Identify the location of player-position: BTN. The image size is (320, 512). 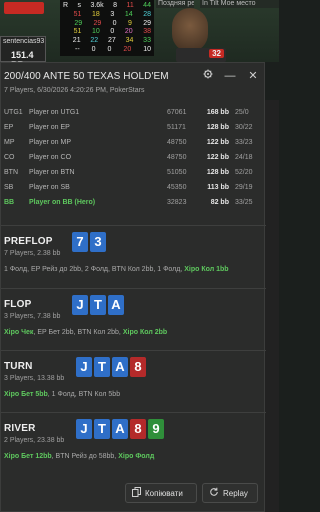
(11, 172).